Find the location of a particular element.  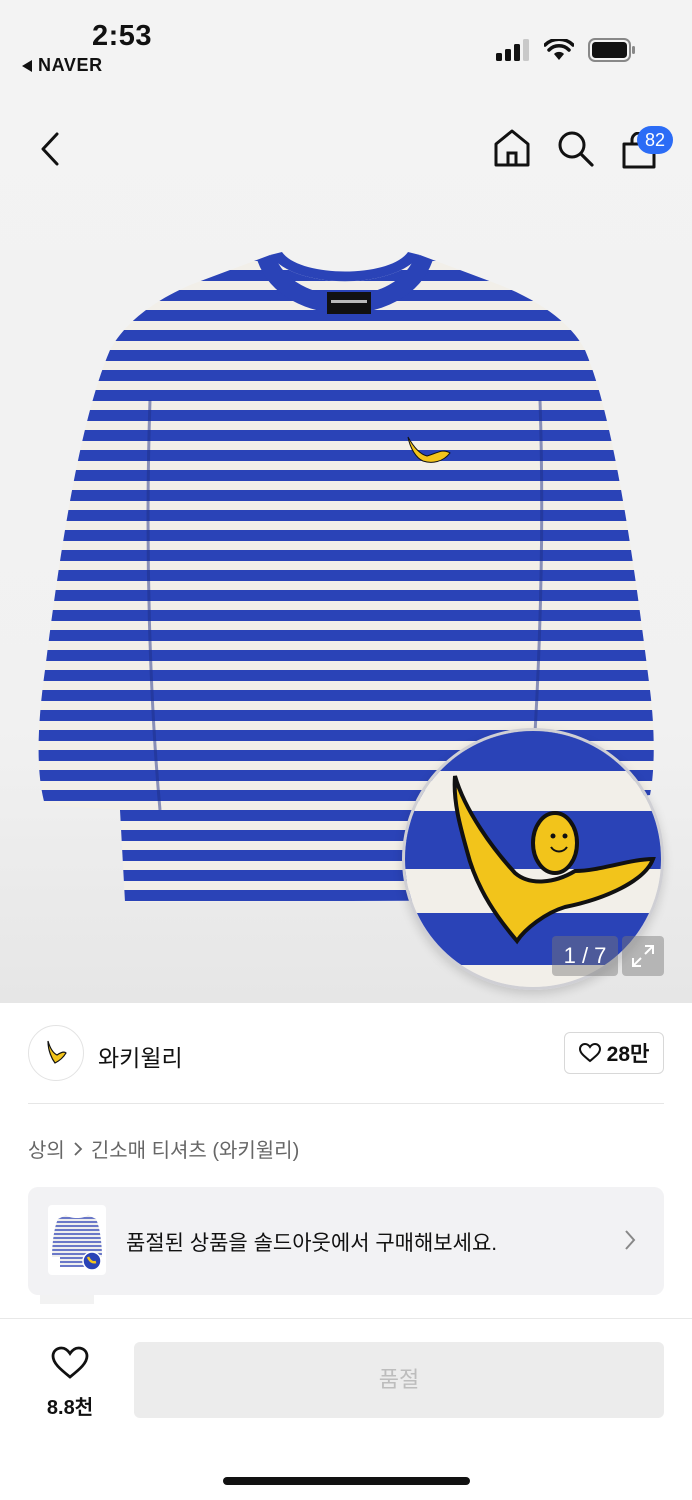

wifi-icon is located at coordinates (559, 49).